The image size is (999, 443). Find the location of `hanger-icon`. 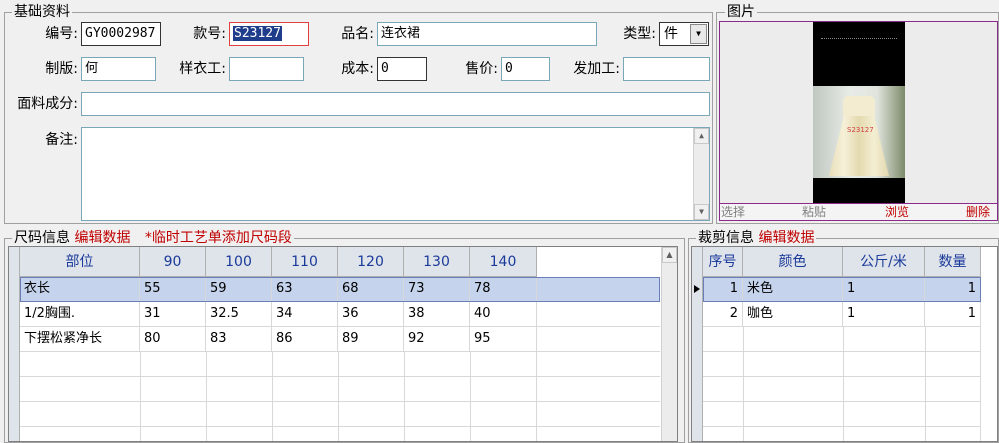

hanger-icon is located at coordinates (859, 92).